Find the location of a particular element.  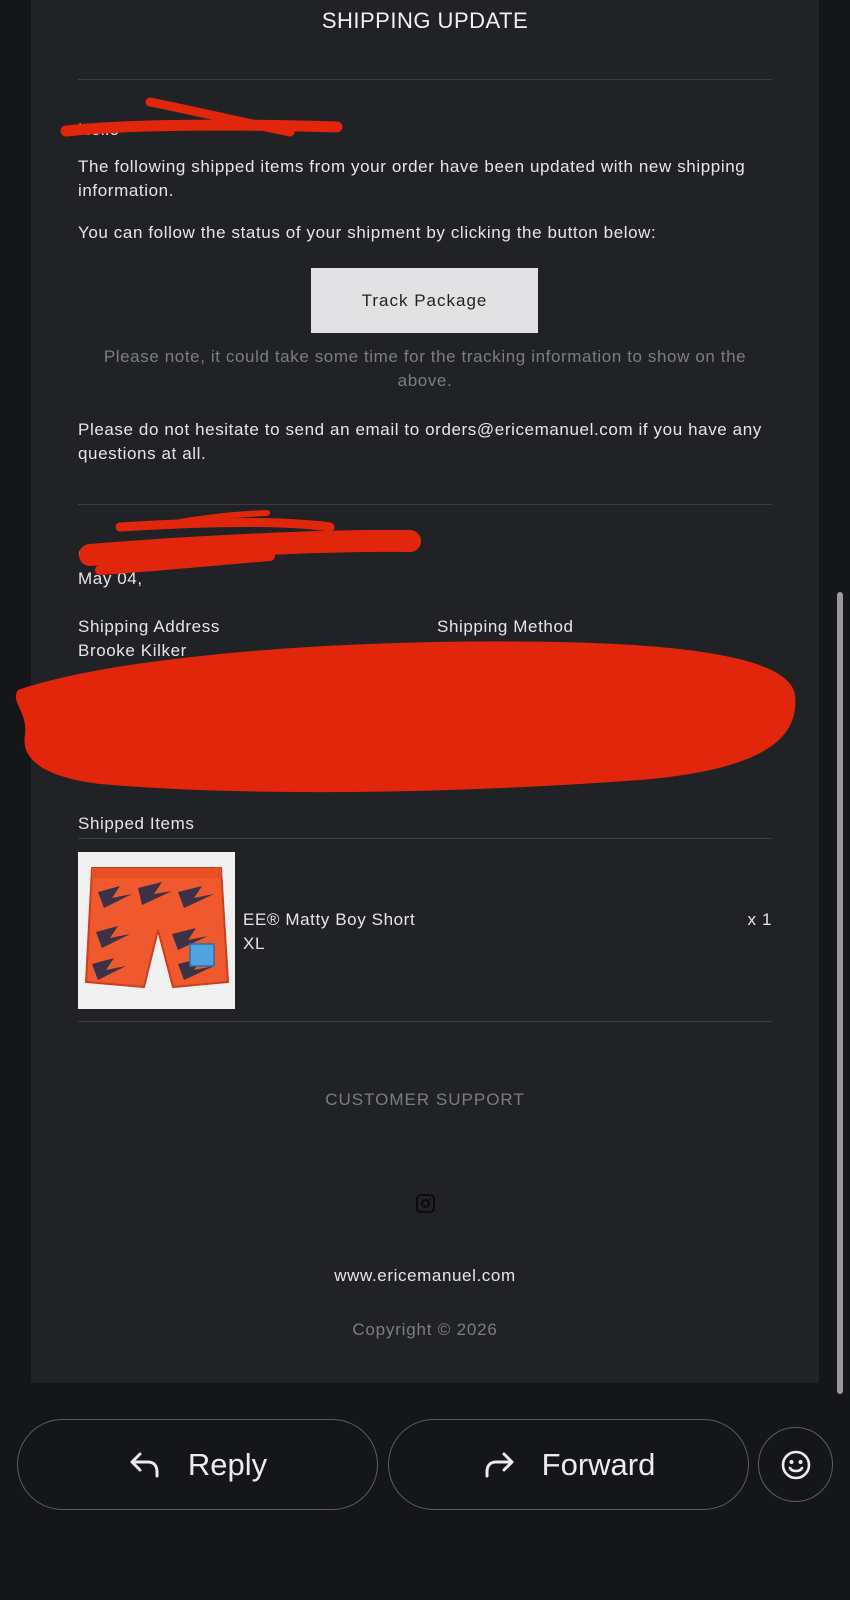

customer-support-link: CUSTOMER SUPPORT is located at coordinates (425, 1100).